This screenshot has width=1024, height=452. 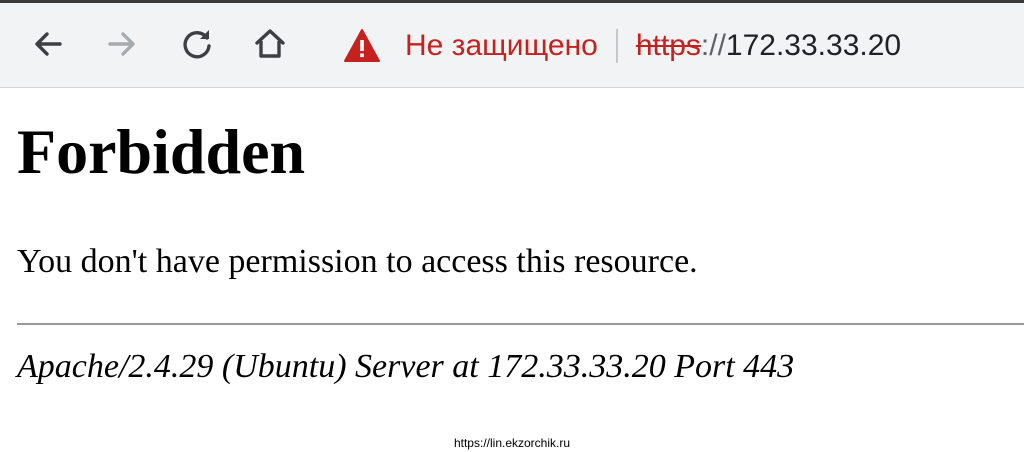 I want to click on window-top-edge, so click(x=512, y=1).